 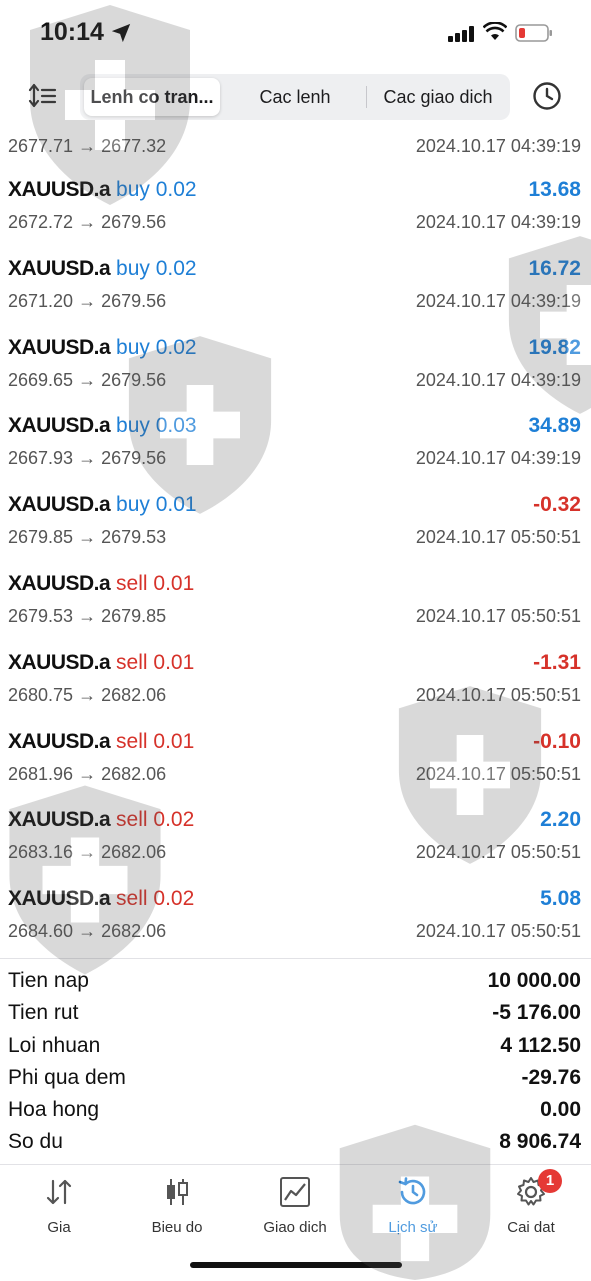 I want to click on deal-price: 2679.53 → 2679.85, so click(x=87, y=615).